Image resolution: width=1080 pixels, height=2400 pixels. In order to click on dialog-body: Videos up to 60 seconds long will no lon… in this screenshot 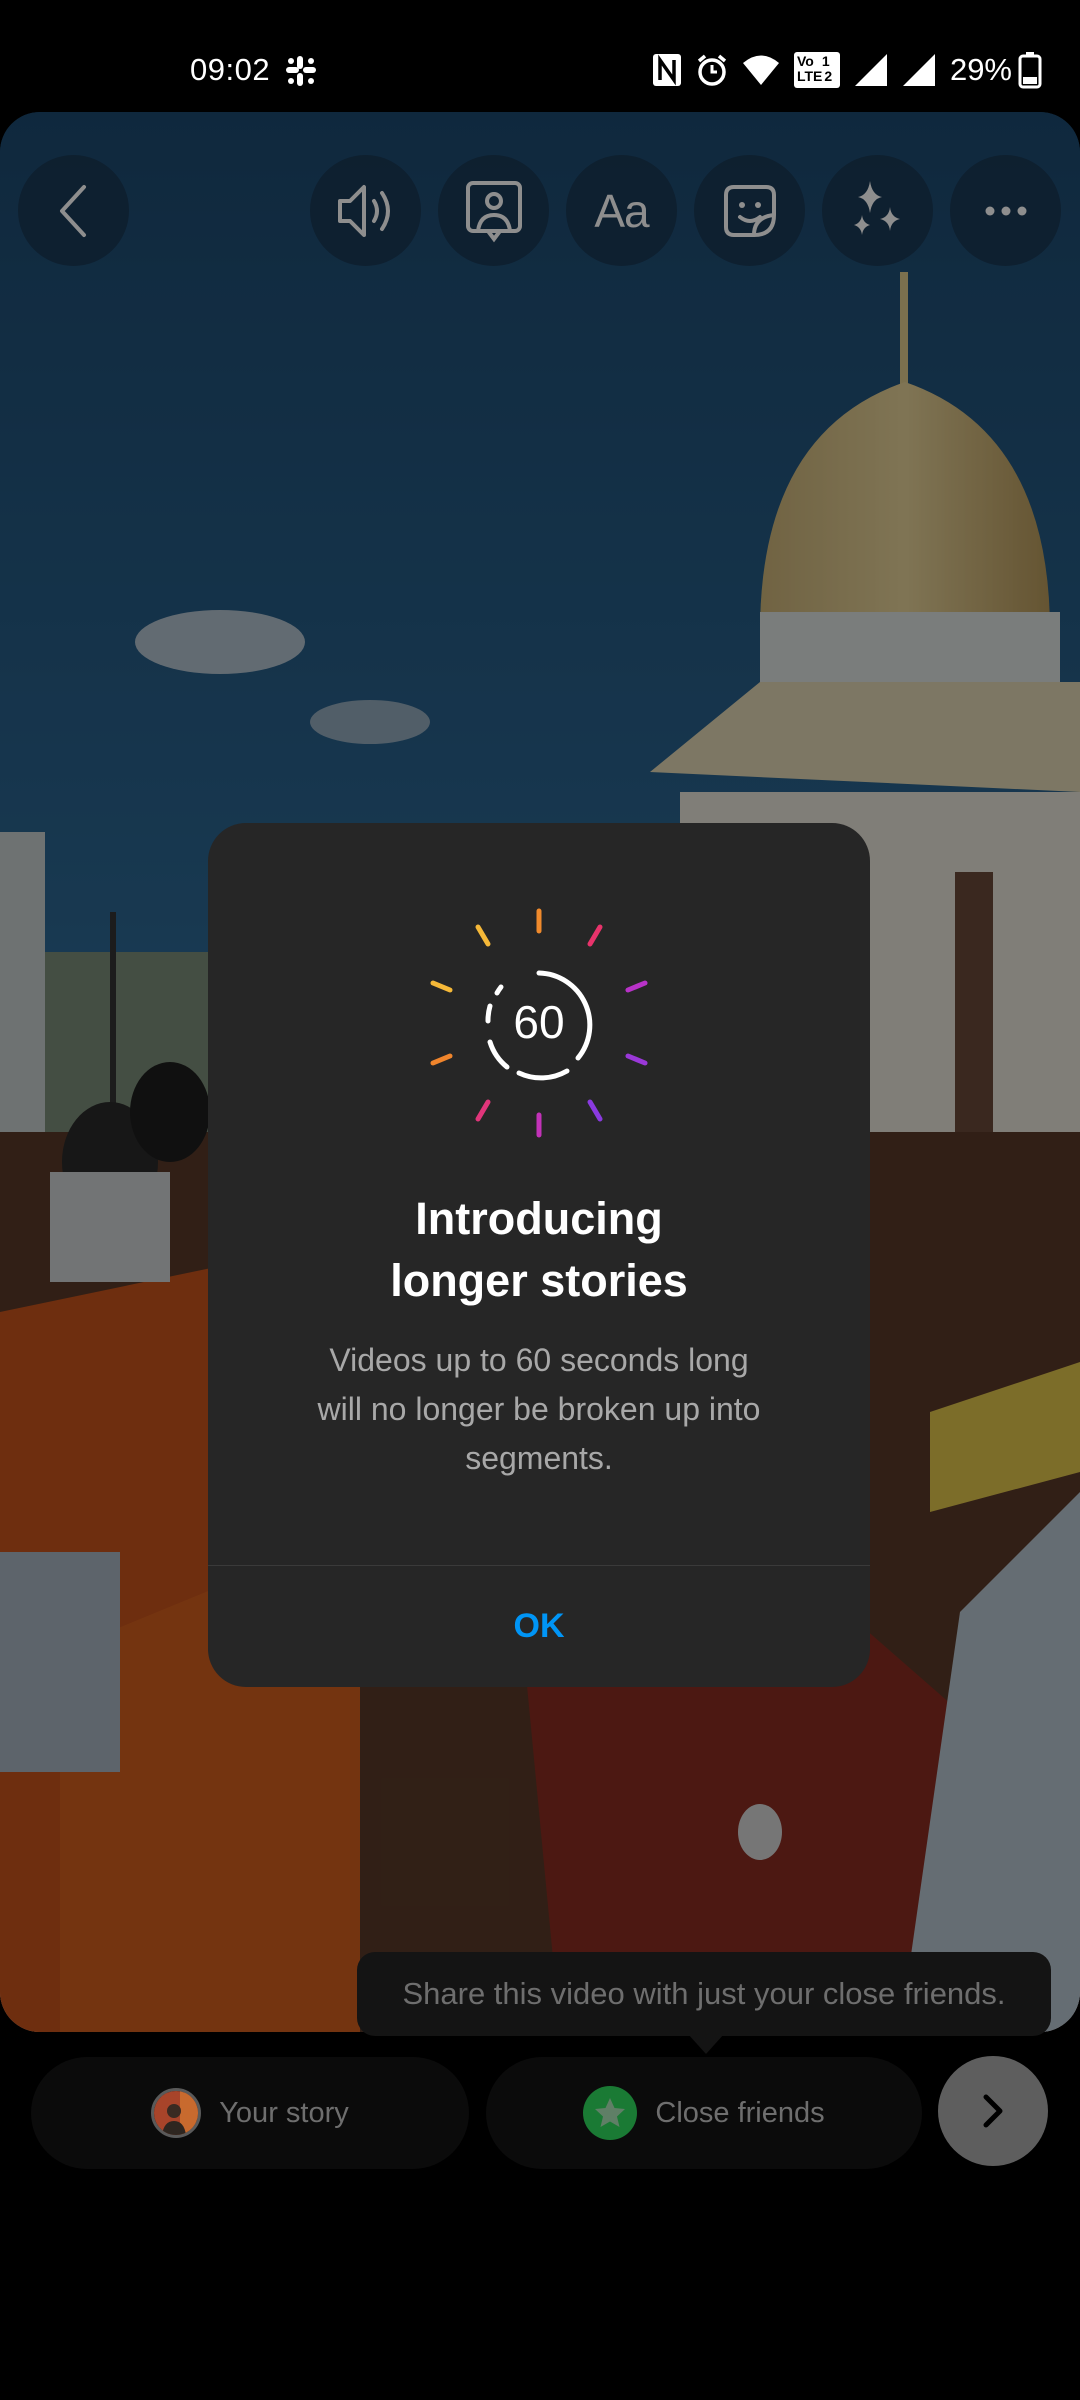, I will do `click(539, 1409)`.